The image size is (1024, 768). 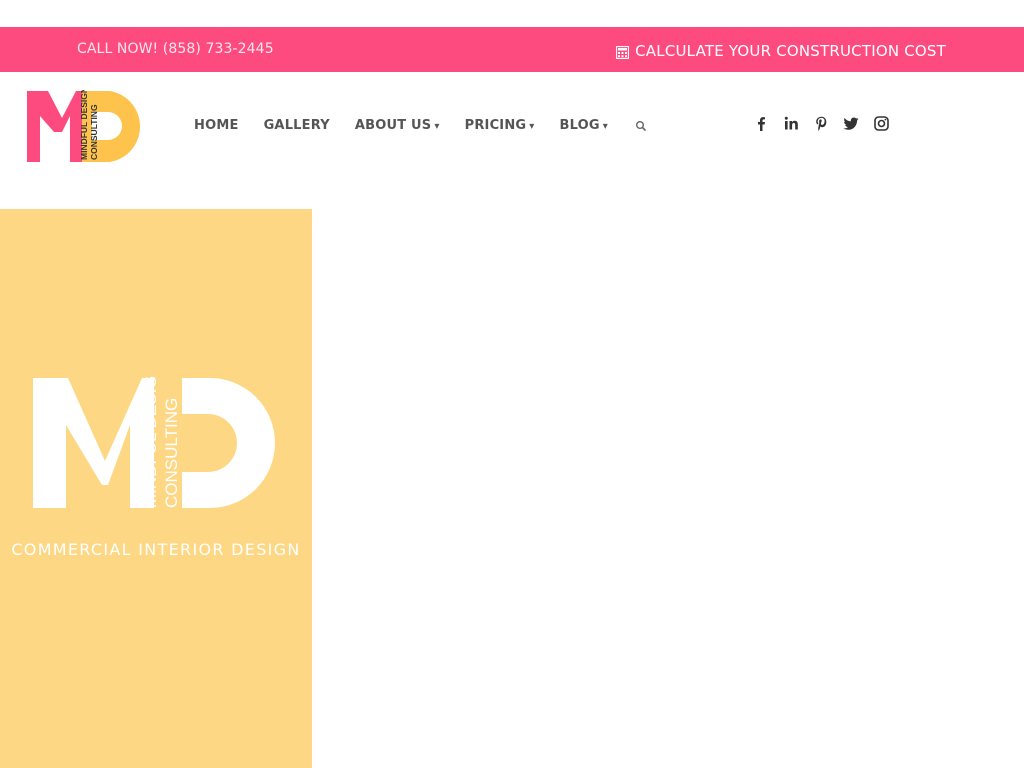 I want to click on hero-logo-text-line2: CONSULTING, so click(x=171, y=453).